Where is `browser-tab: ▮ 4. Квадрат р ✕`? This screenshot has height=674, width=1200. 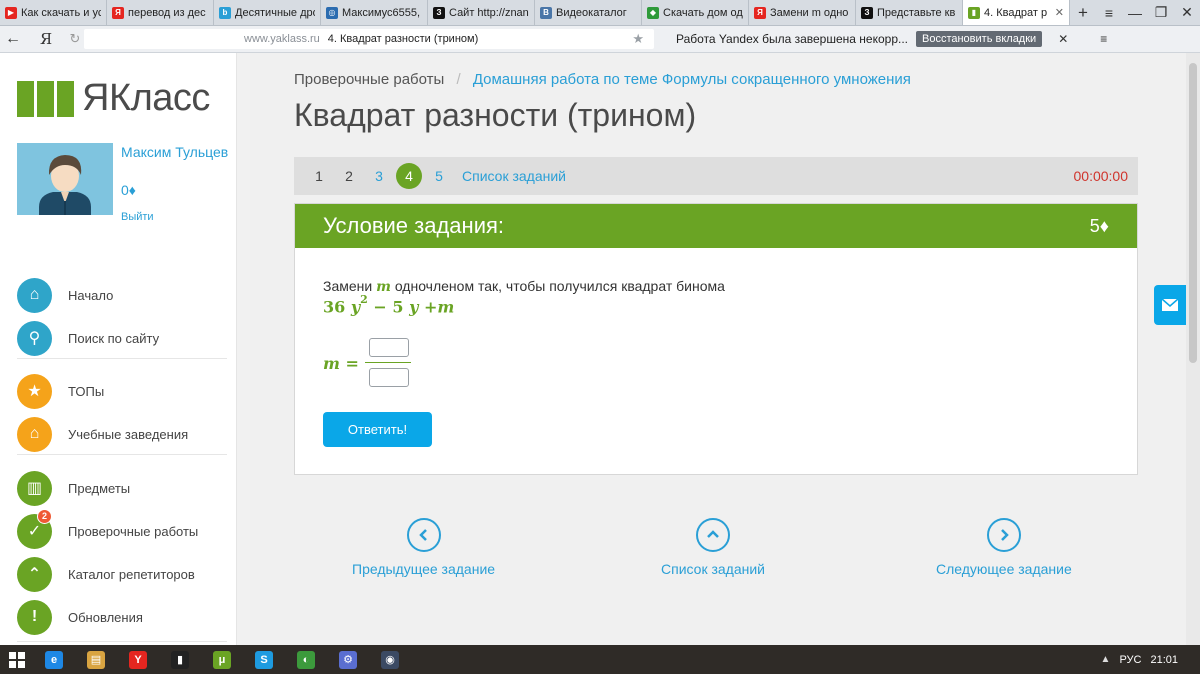
browser-tab: ▮ 4. Квадрат р ✕ is located at coordinates (1016, 12).